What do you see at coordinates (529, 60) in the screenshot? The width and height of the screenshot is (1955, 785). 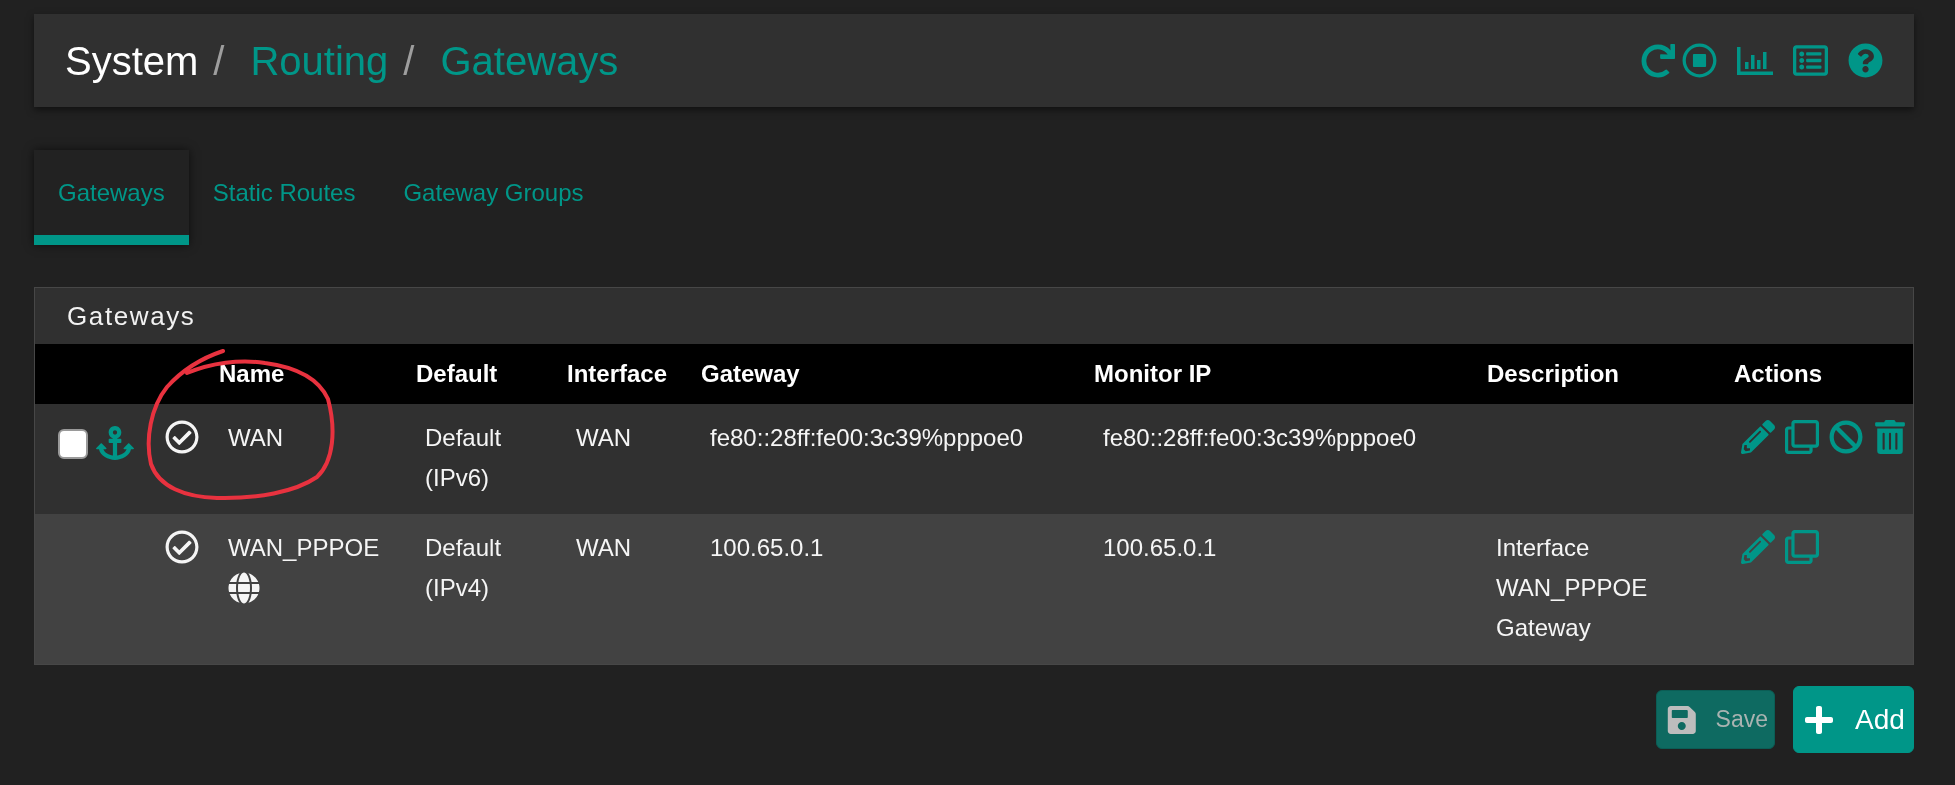 I see `breadcrumb-link: Gateways` at bounding box center [529, 60].